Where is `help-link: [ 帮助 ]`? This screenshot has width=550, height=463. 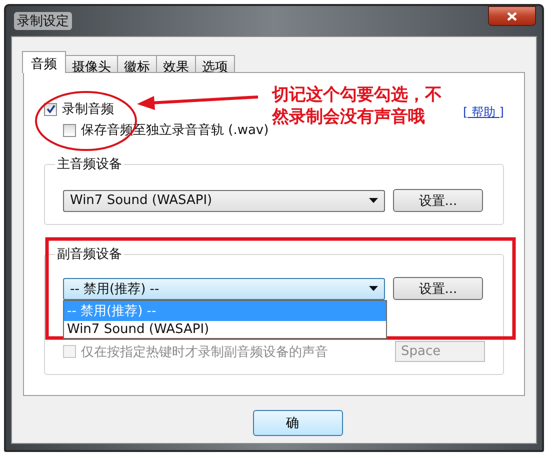
help-link: [ 帮助 ] is located at coordinates (483, 112).